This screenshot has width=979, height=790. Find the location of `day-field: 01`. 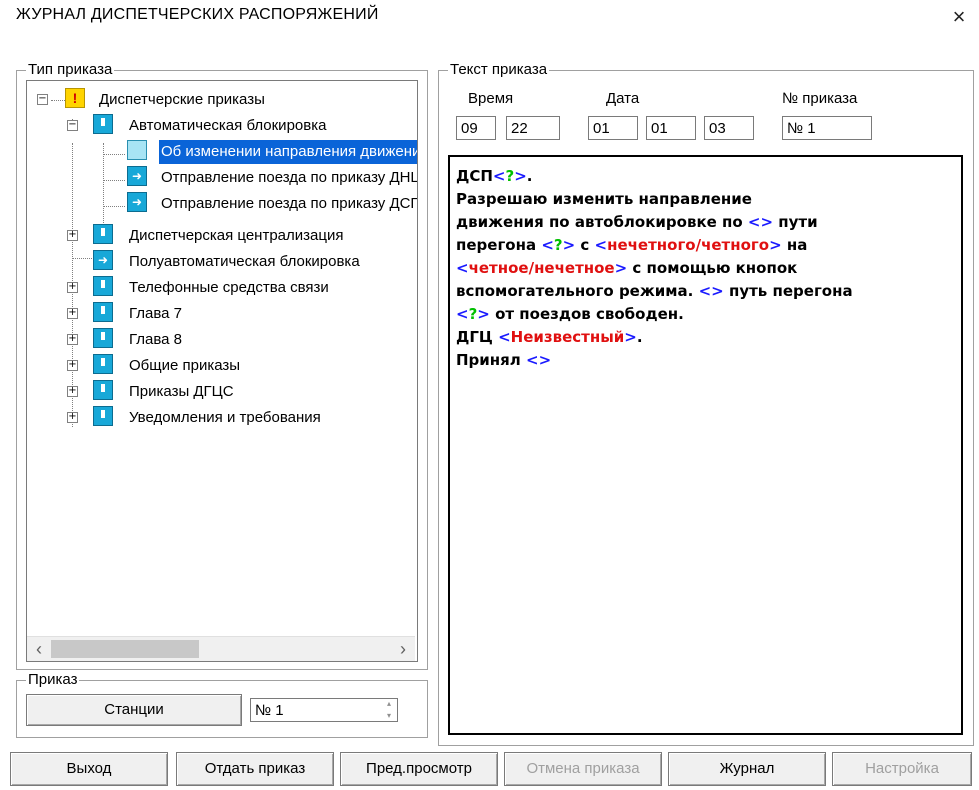

day-field: 01 is located at coordinates (613, 128).